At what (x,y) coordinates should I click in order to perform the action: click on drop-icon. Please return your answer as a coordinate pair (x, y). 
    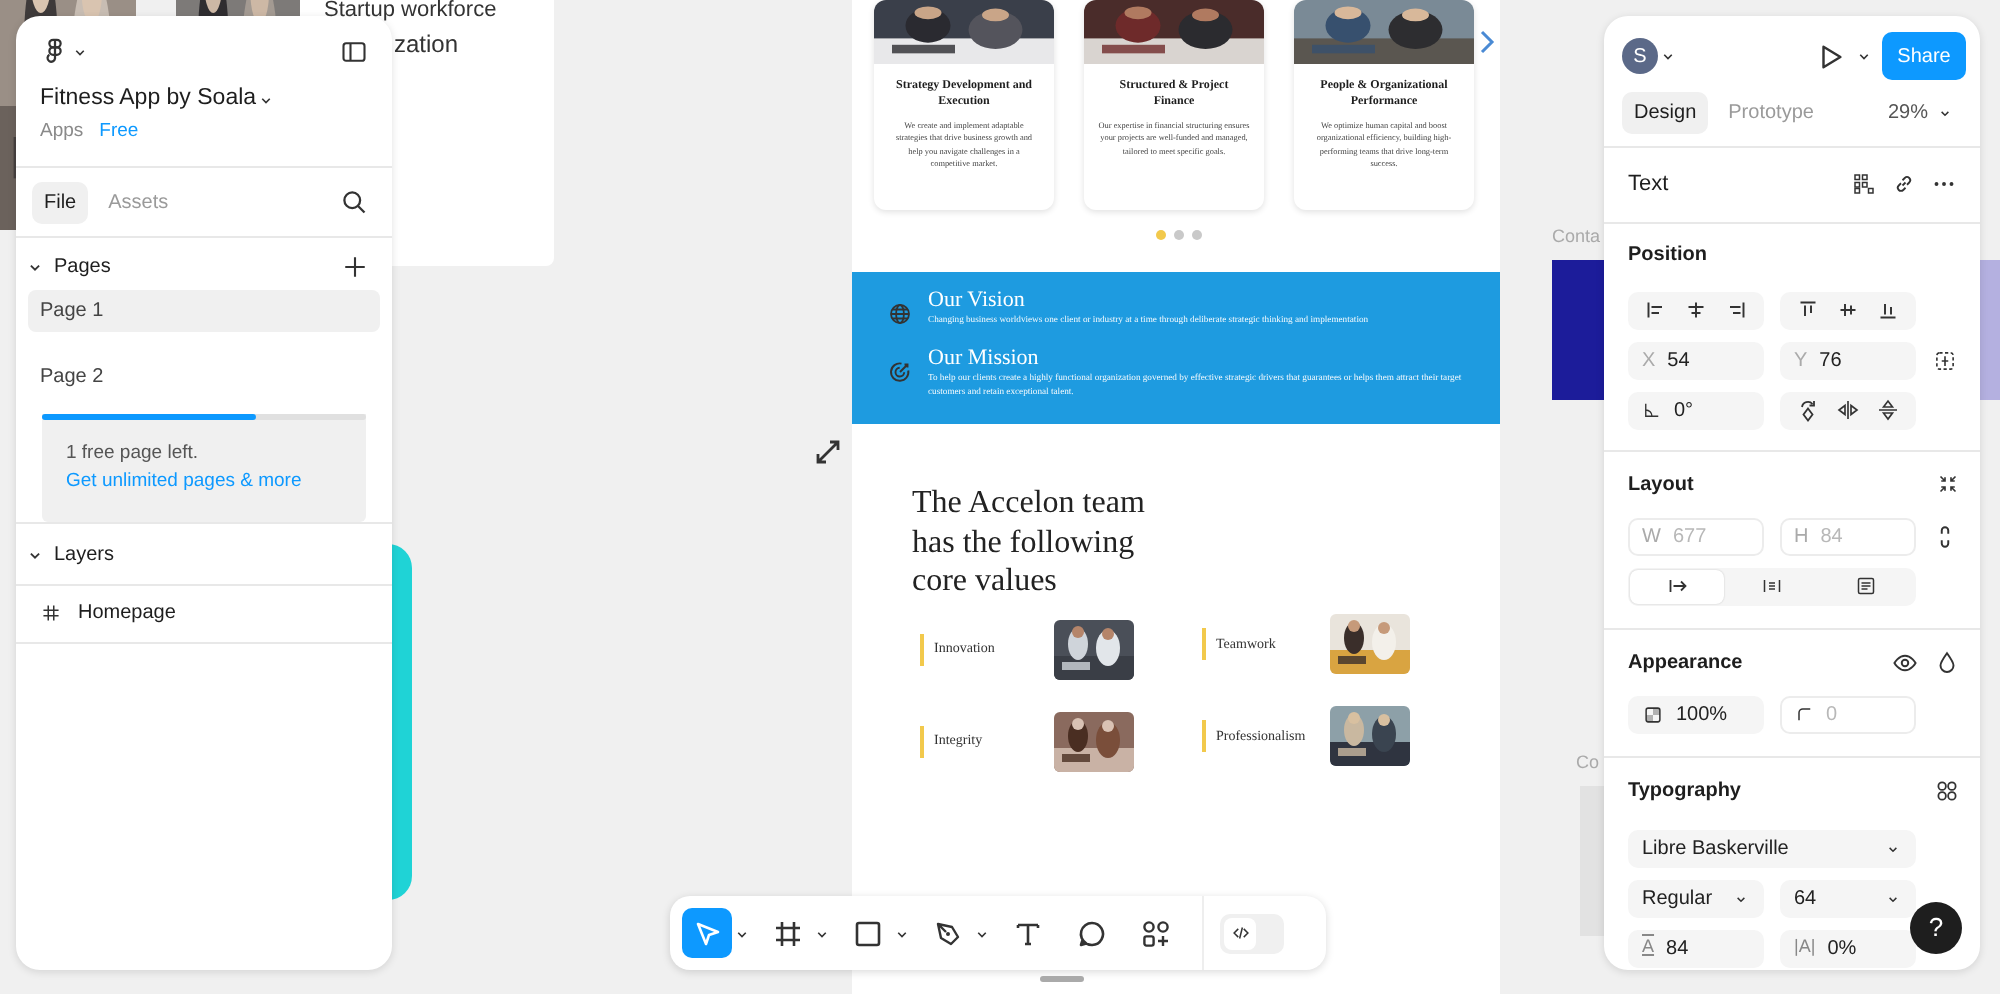
    Looking at the image, I should click on (1947, 662).